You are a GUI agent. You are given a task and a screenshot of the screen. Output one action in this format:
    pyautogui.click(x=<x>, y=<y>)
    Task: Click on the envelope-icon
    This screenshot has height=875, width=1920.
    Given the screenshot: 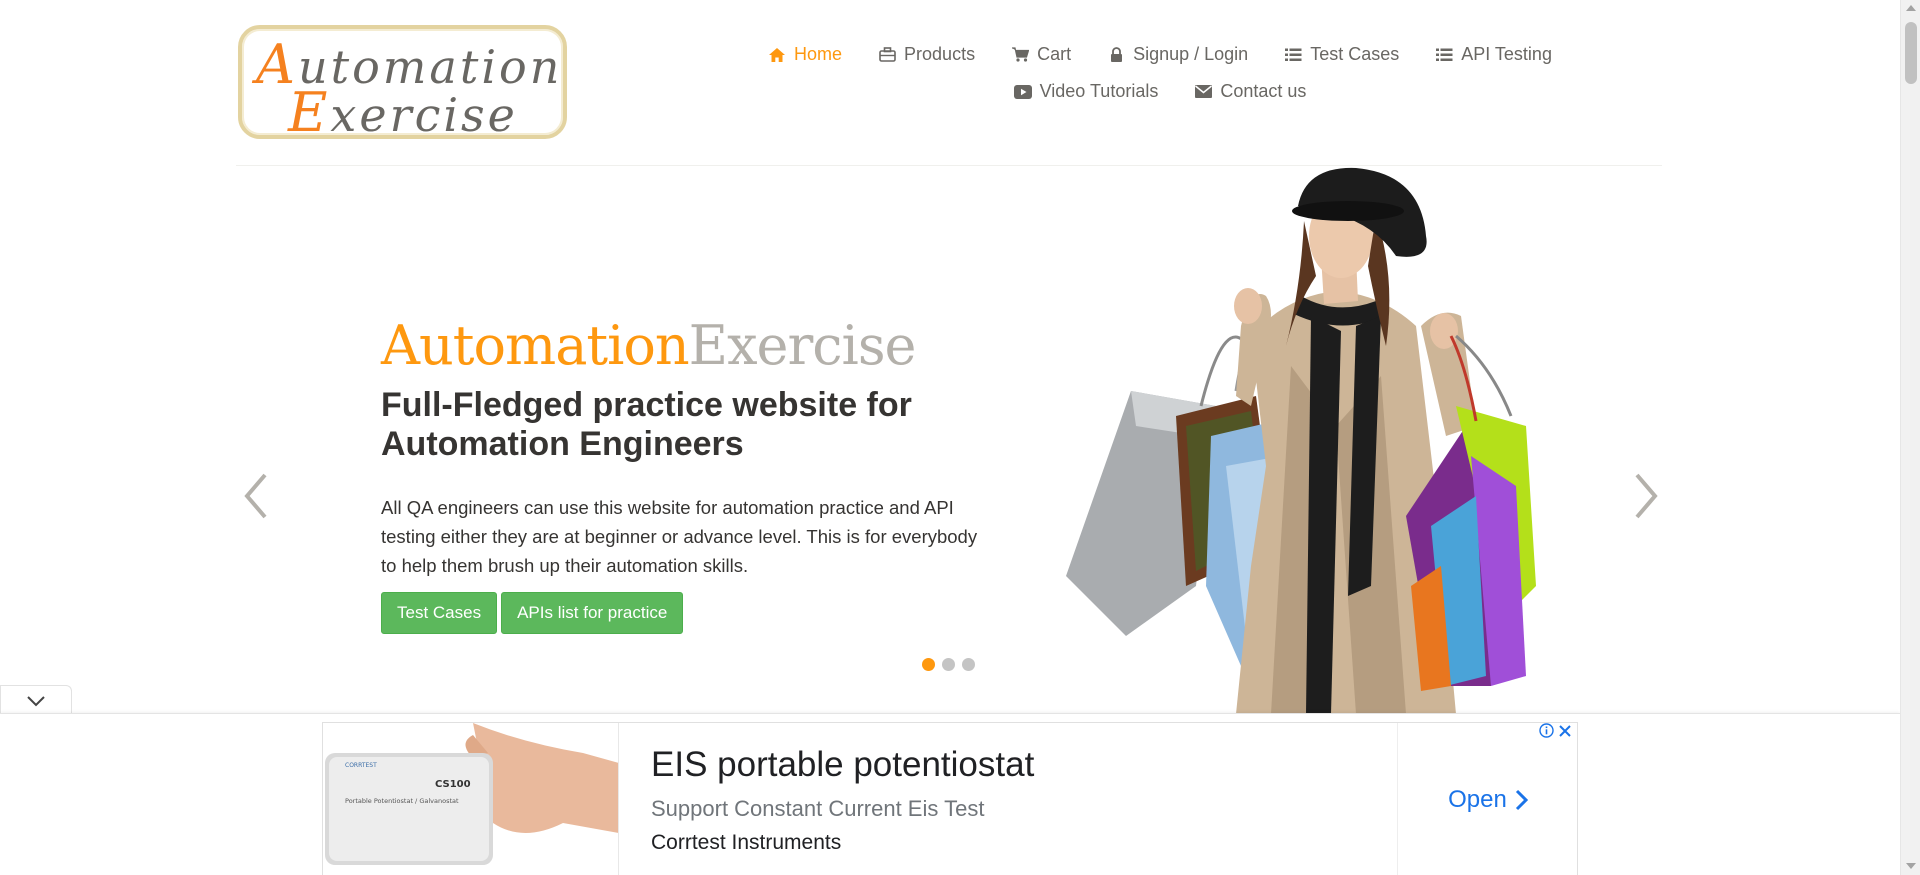 What is the action you would take?
    pyautogui.click(x=1203, y=92)
    